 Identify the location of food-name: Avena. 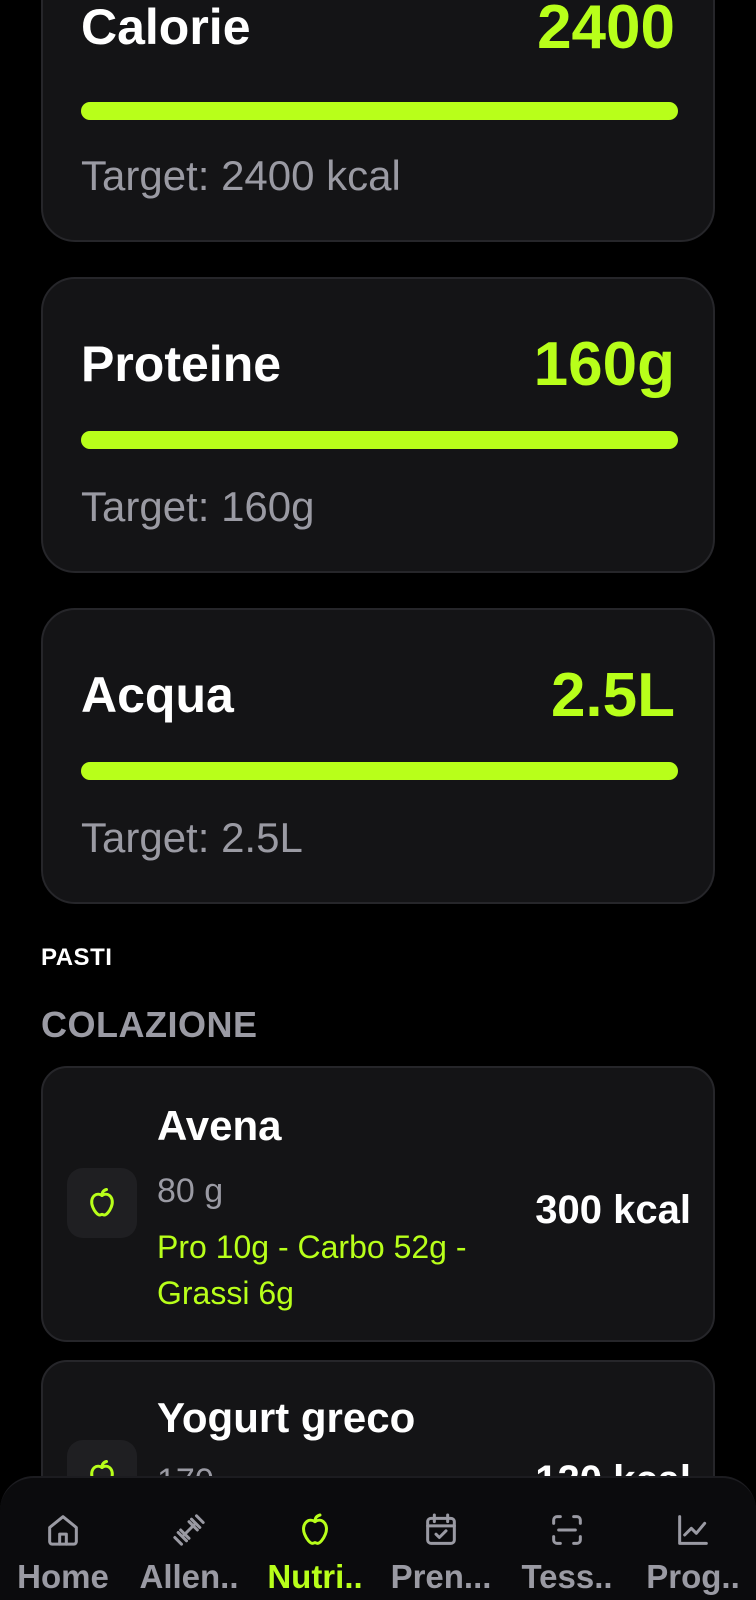
(219, 1125).